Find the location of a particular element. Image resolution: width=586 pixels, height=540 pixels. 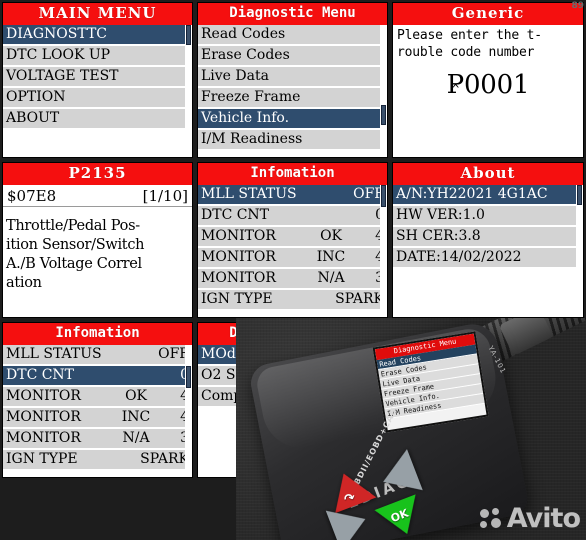

avito-logo-icon is located at coordinates (490, 518).